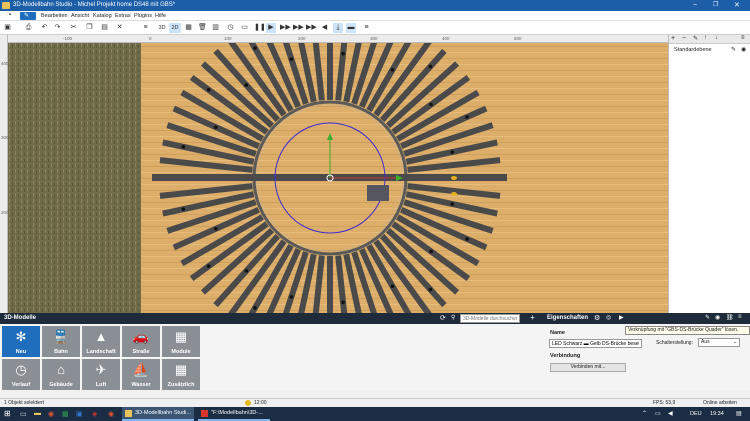 The width and height of the screenshot is (750, 421). I want to click on edit-icon: ✎, so click(695, 38).